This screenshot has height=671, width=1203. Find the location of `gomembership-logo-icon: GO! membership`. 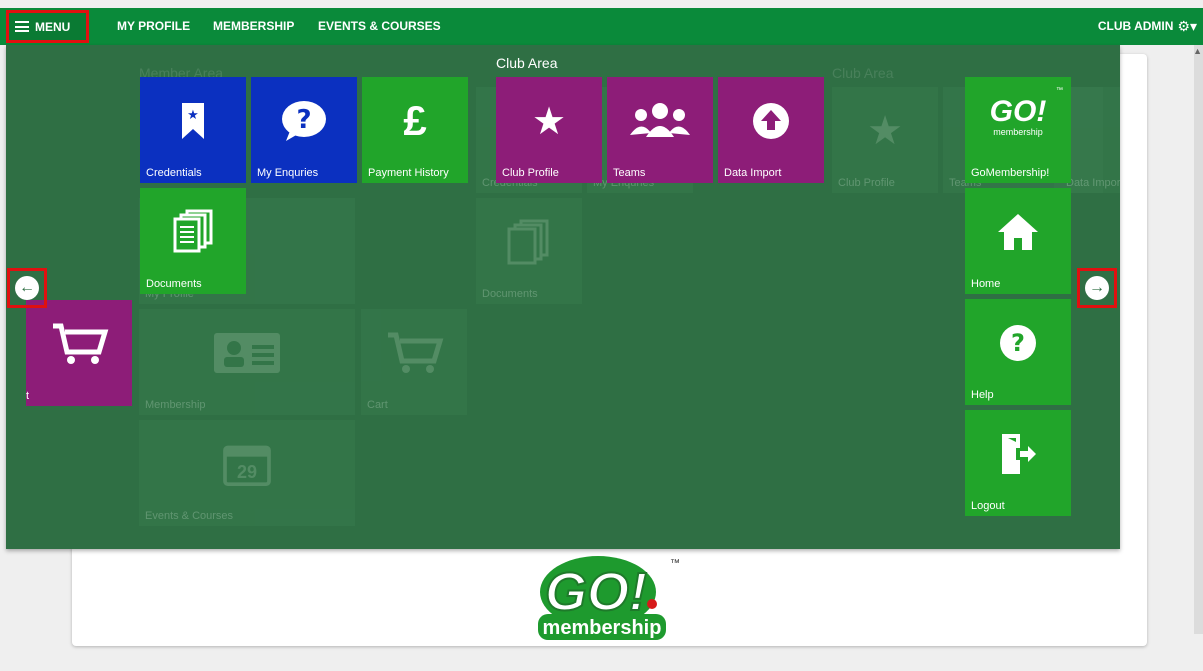

gomembership-logo-icon: GO! membership is located at coordinates (1018, 117).